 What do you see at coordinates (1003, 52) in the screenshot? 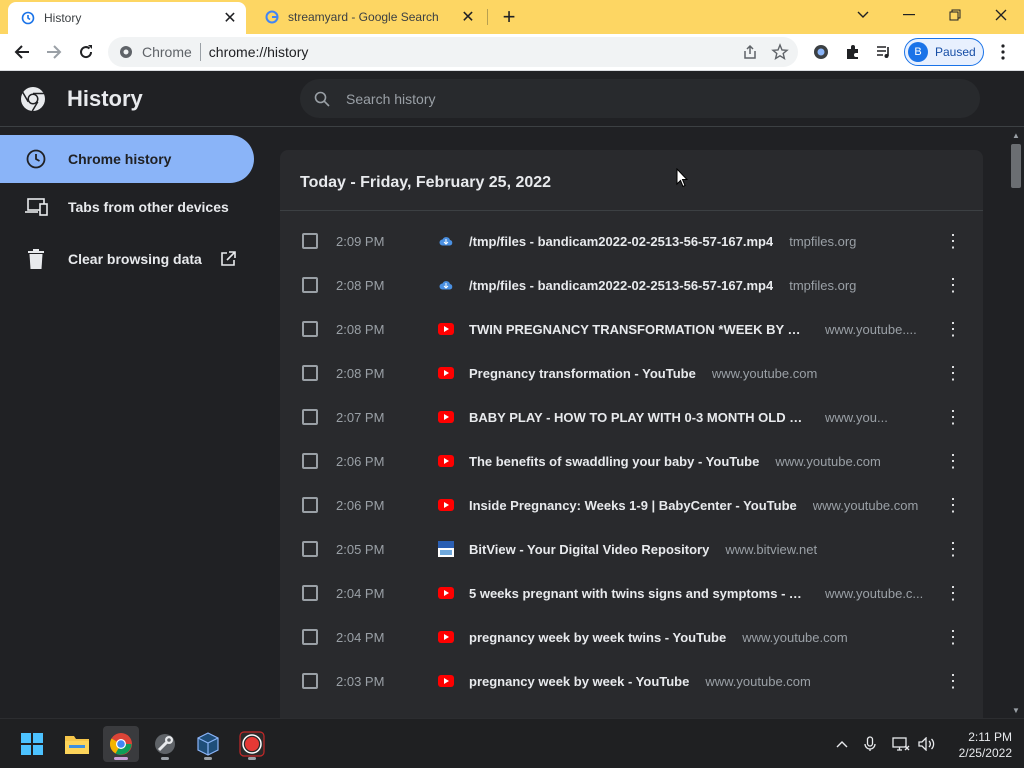
I see `menu-kebab-icon` at bounding box center [1003, 52].